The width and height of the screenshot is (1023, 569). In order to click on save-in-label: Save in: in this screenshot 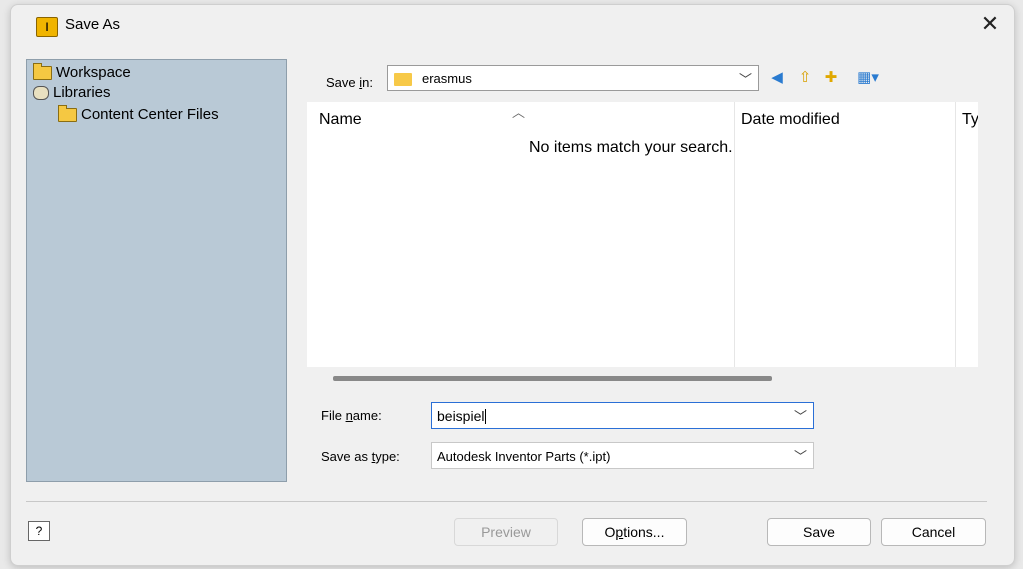, I will do `click(349, 82)`.